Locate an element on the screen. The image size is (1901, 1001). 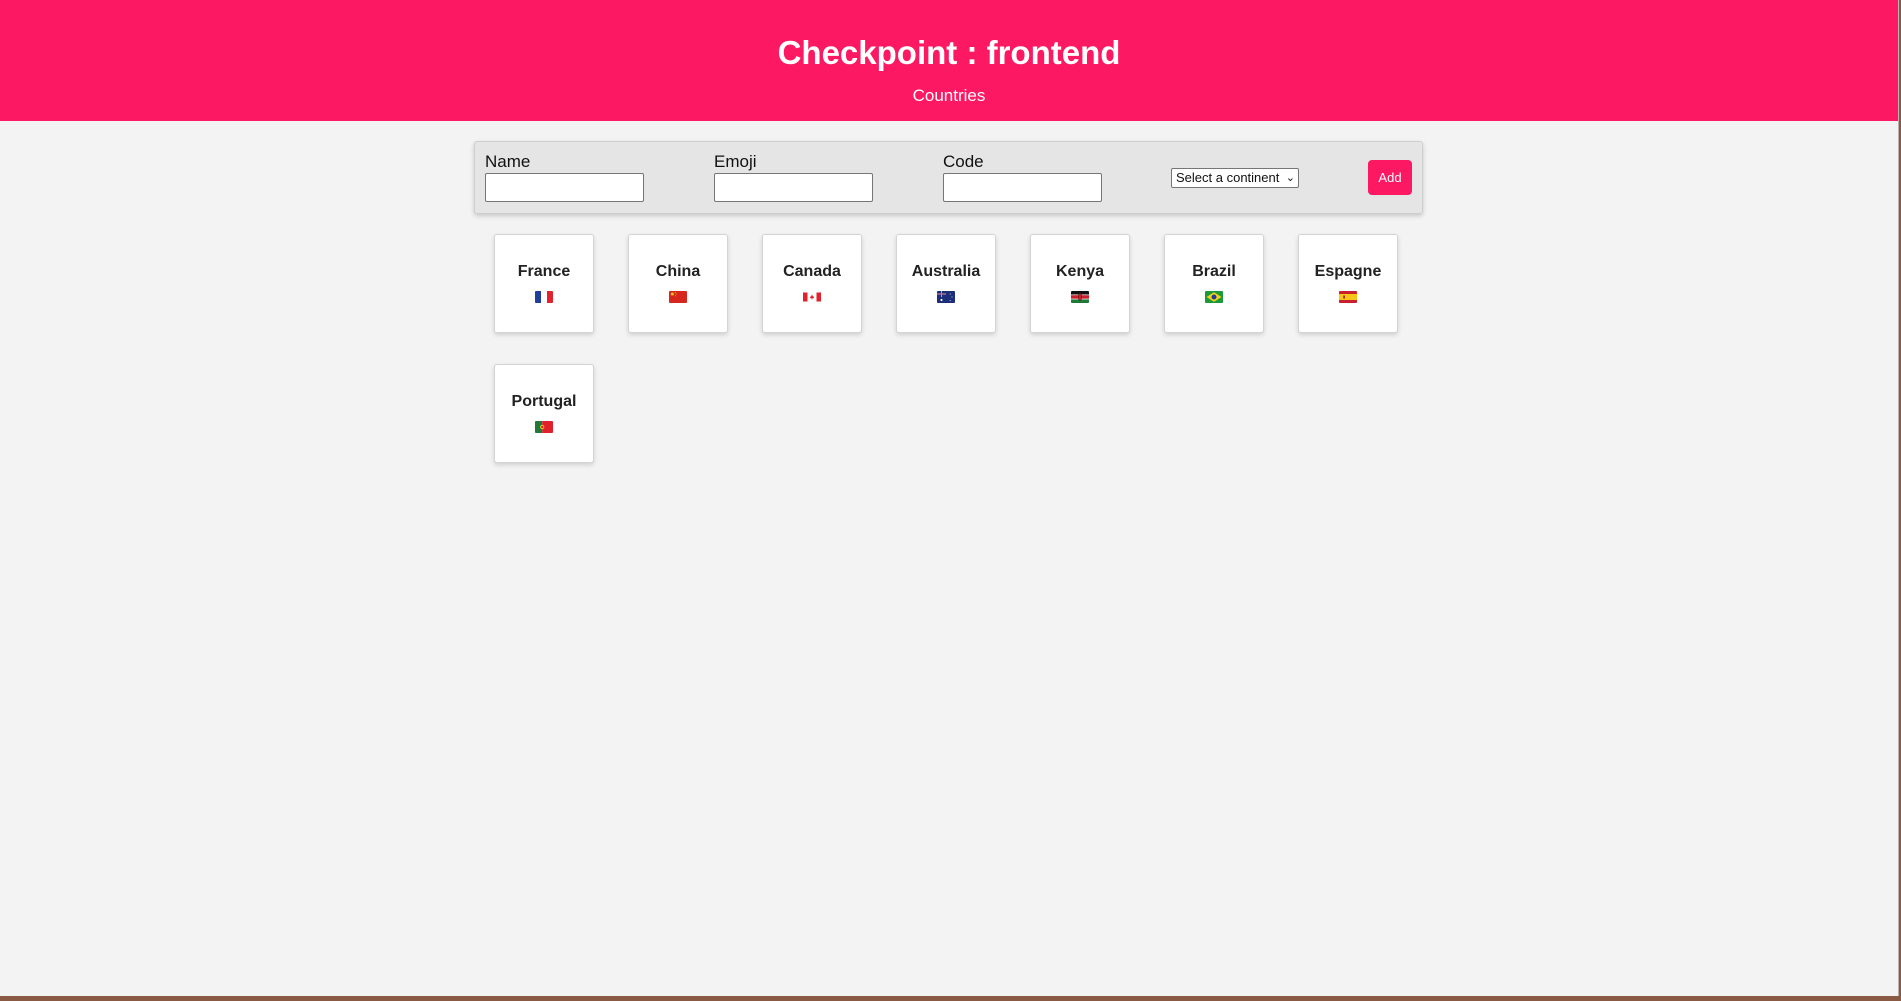
code-field-group: Code is located at coordinates (1022, 177).